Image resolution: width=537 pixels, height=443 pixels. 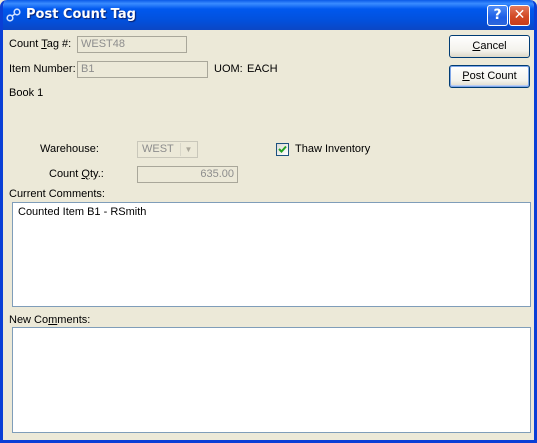 I want to click on thaw-inventory-label: Thaw Inventory, so click(x=333, y=149).